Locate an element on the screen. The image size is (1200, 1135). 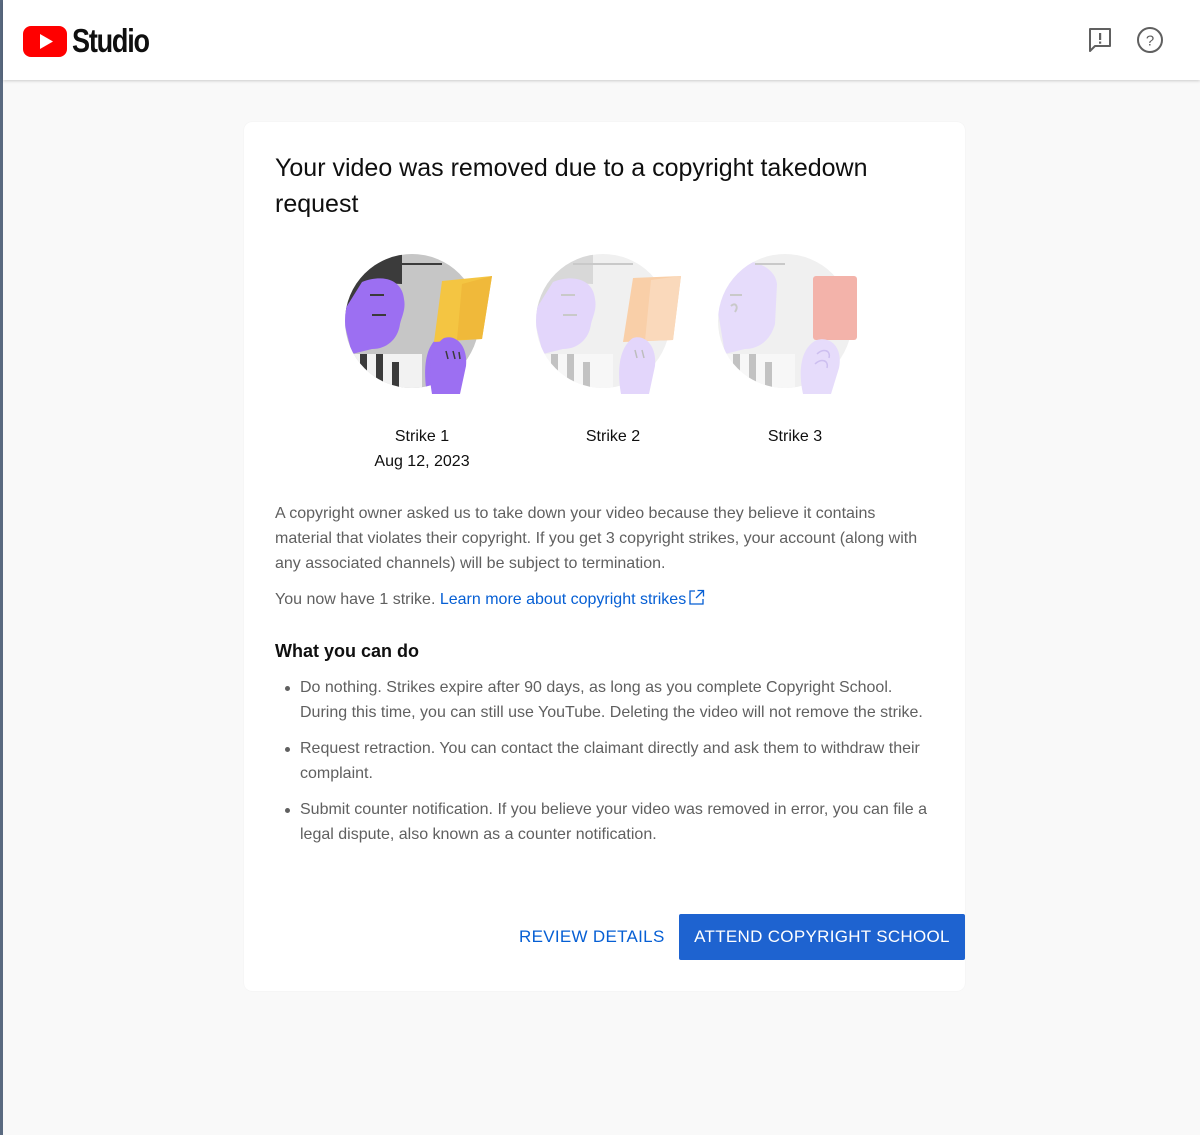
help-icon: ? is located at coordinates (1150, 40).